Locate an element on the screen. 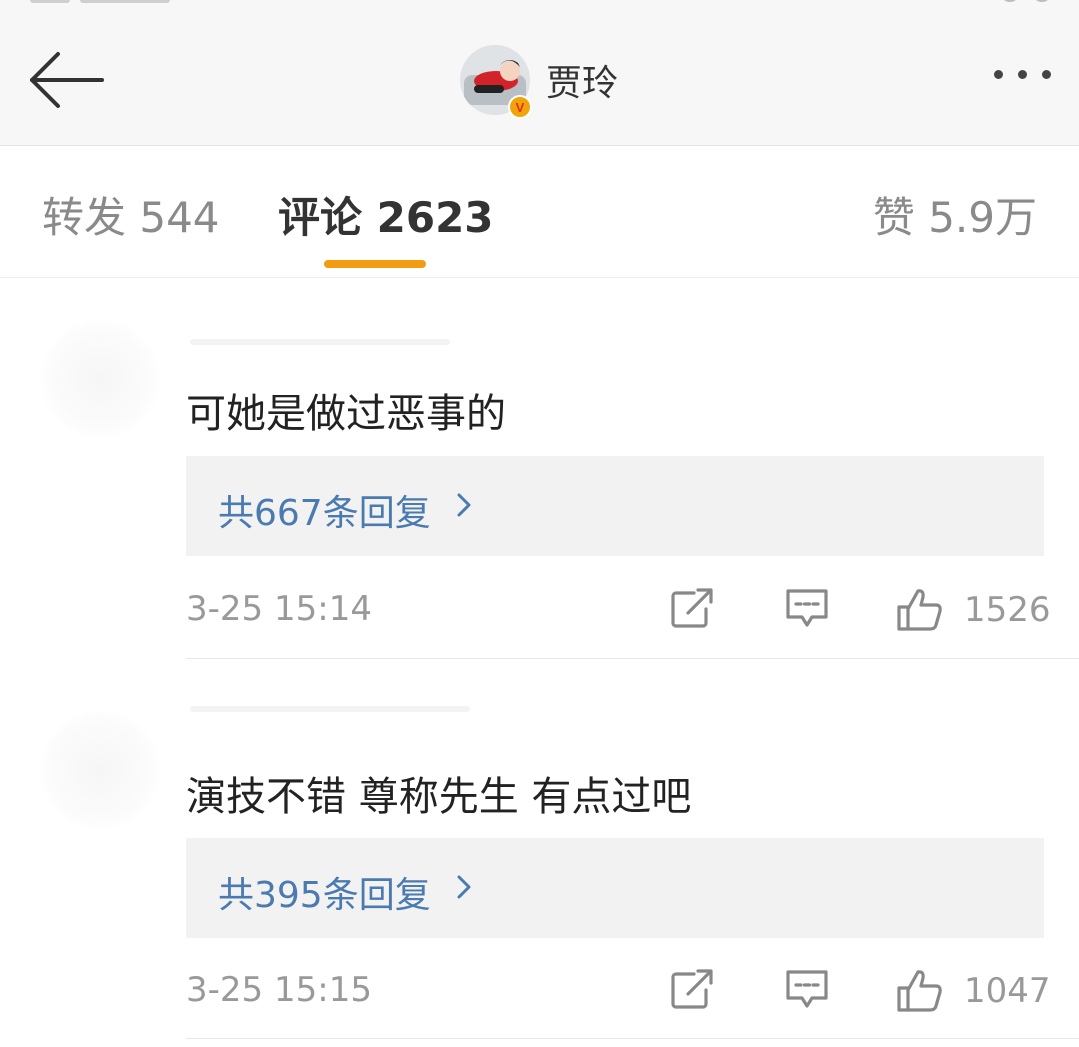 Image resolution: width=1079 pixels, height=1047 pixels. avatar: V is located at coordinates (496, 82).